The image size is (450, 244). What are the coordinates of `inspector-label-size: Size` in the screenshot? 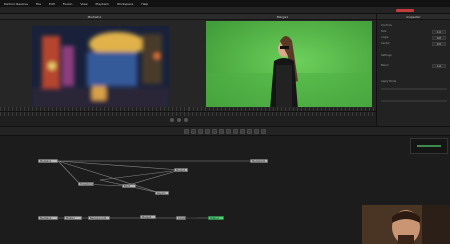 It's located at (384, 31).